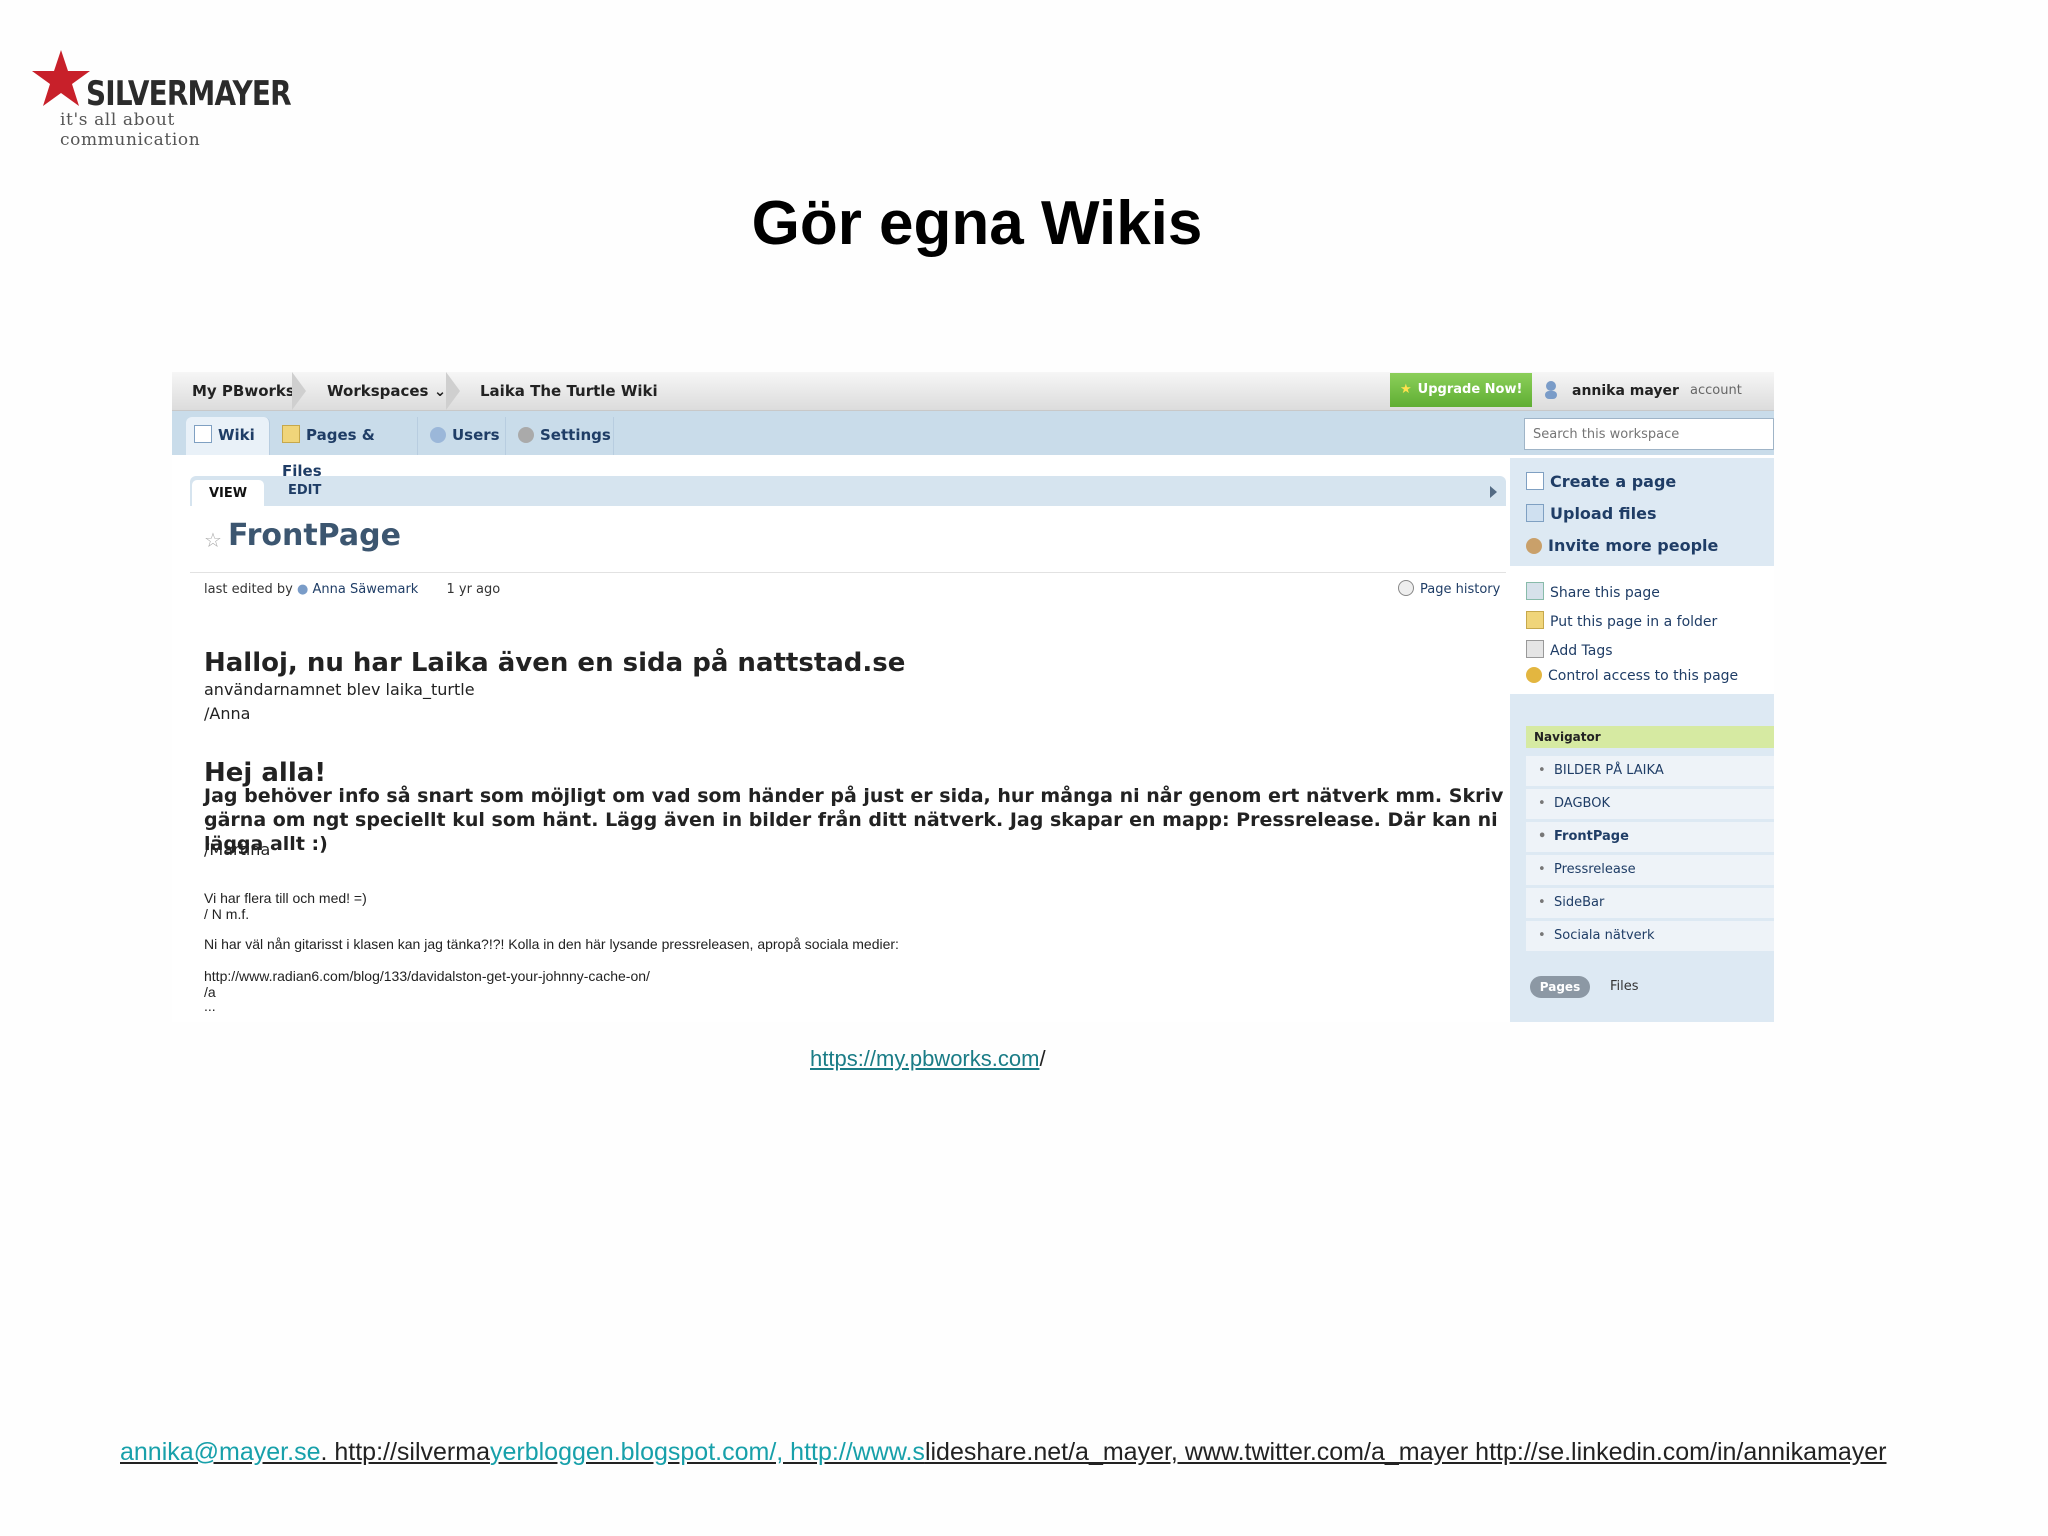  What do you see at coordinates (848, 491) in the screenshot?
I see `view-edit-bar: VIEW EDIT` at bounding box center [848, 491].